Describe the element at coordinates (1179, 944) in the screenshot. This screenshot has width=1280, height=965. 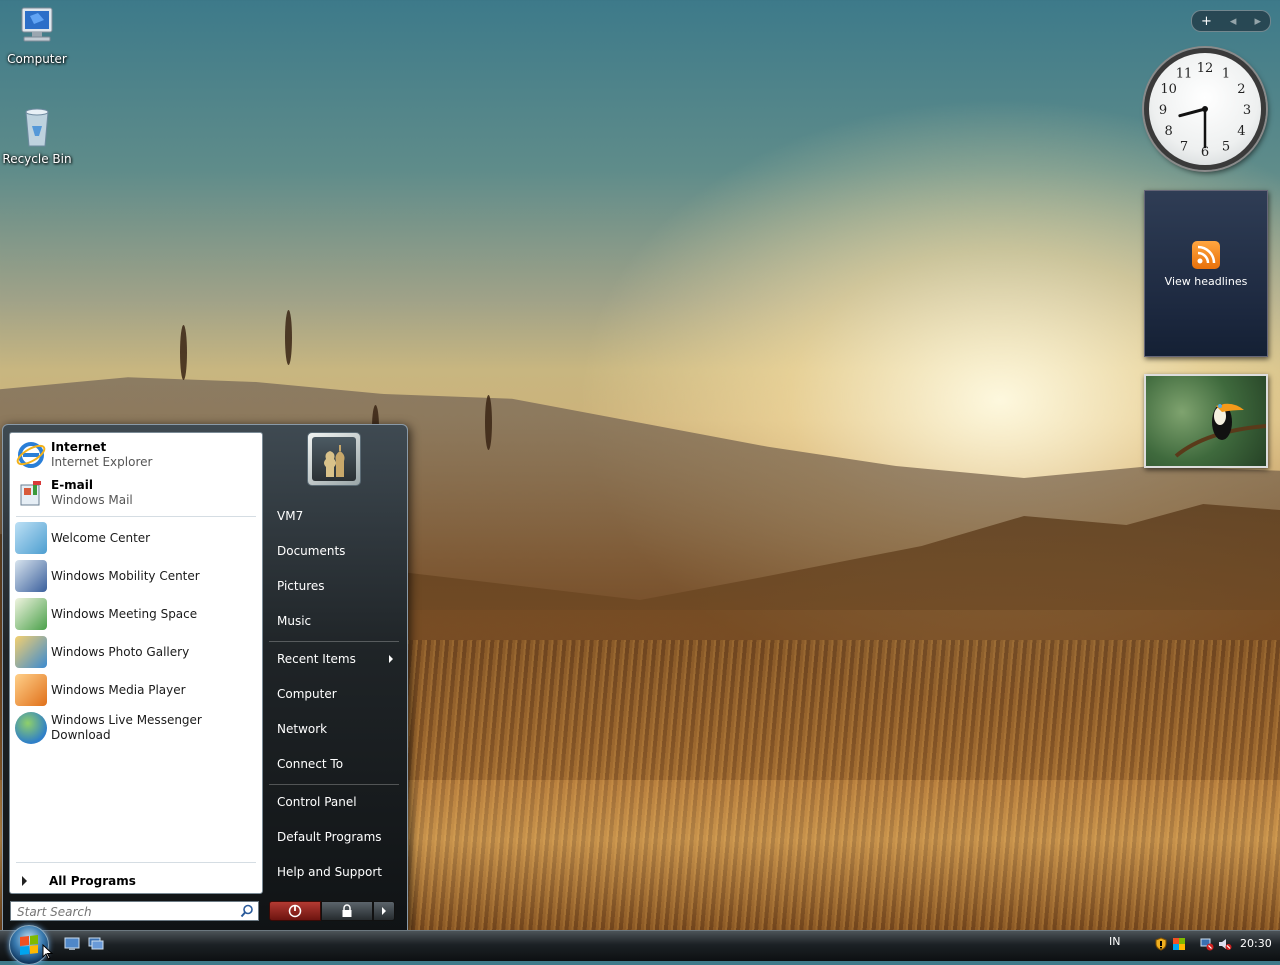
I see `windows-defender-icon` at that location.